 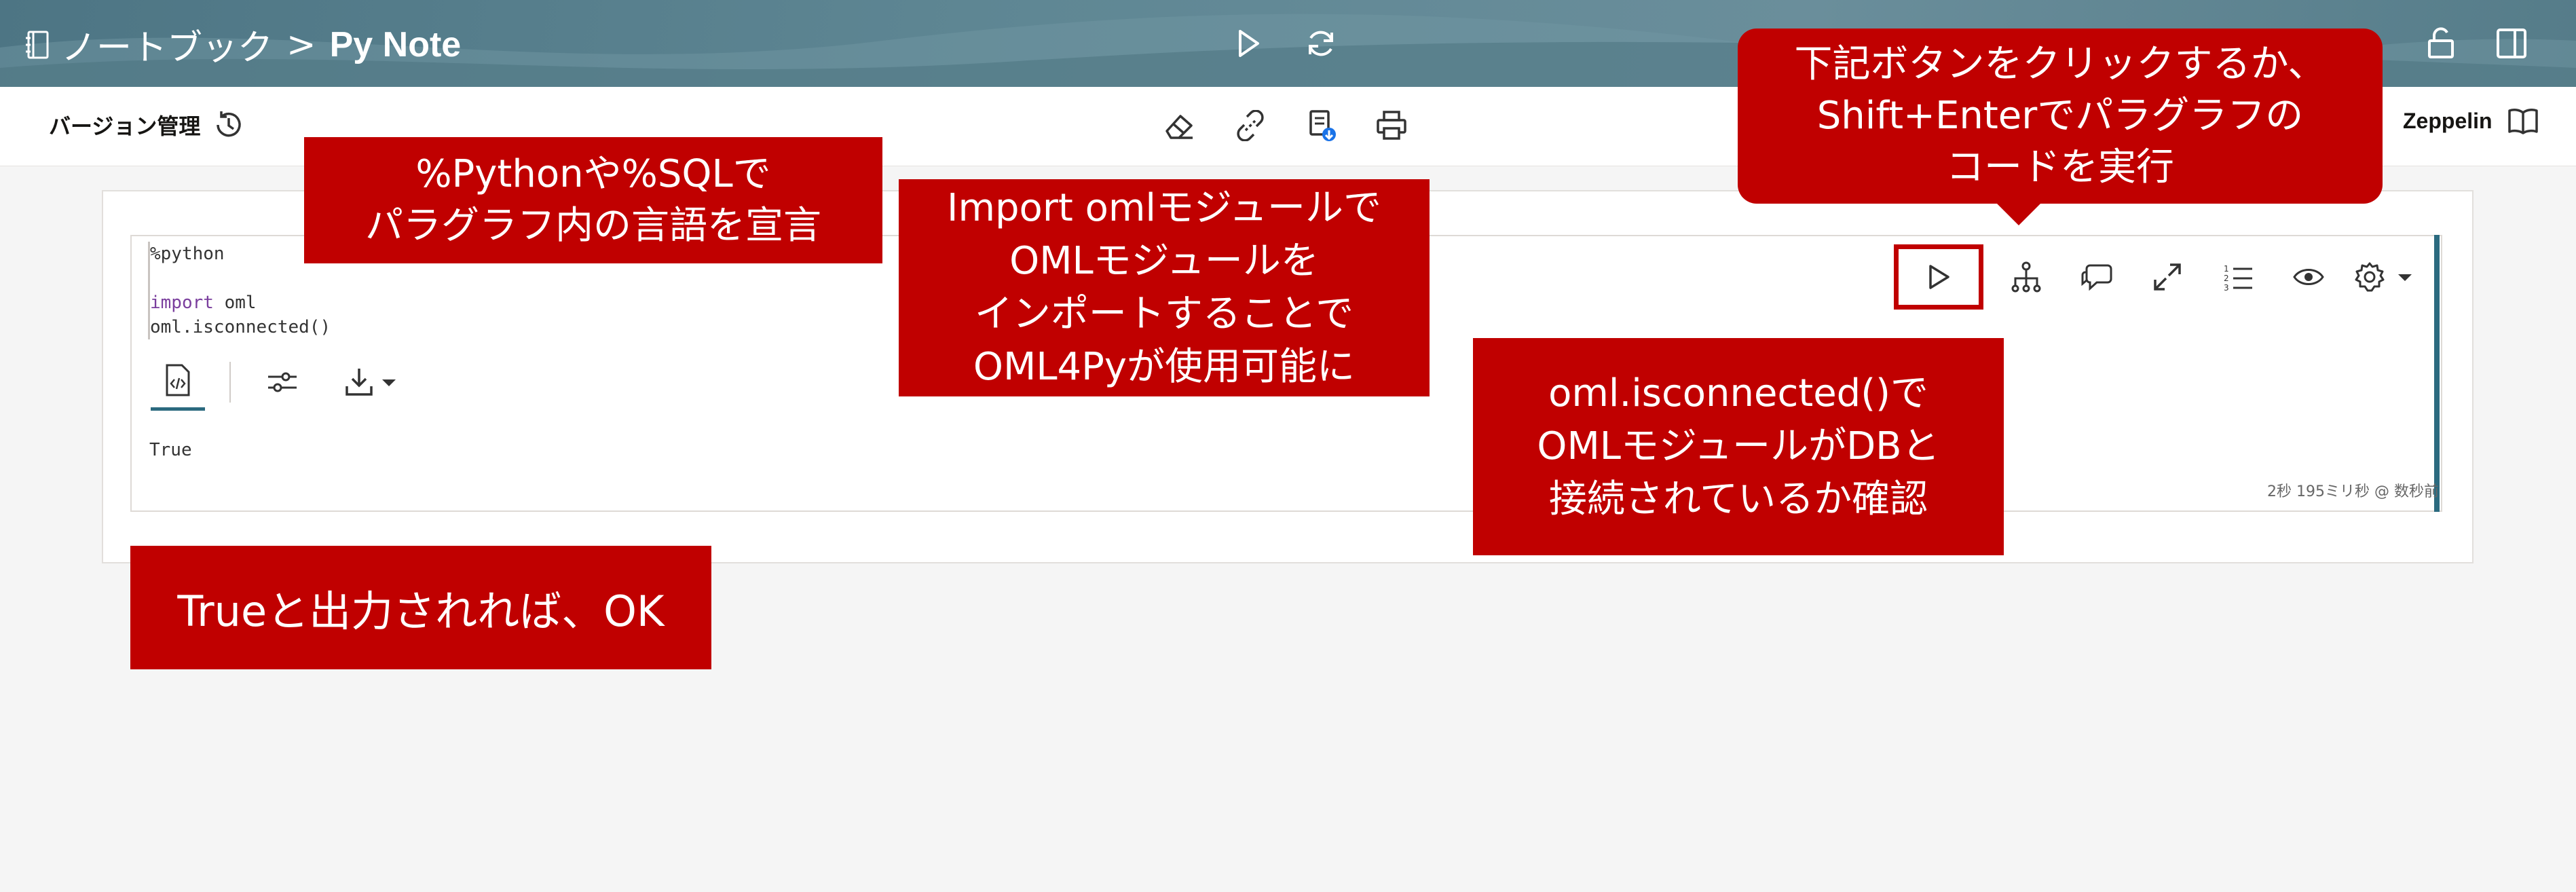 I want to click on visibility-button, so click(x=2309, y=277).